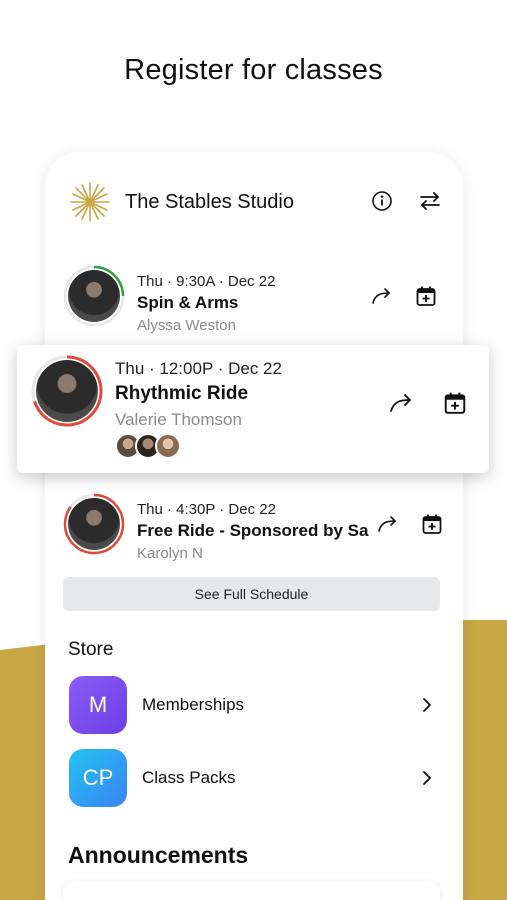 This screenshot has width=507, height=900. What do you see at coordinates (168, 446) in the screenshot?
I see `attendee-avatar` at bounding box center [168, 446].